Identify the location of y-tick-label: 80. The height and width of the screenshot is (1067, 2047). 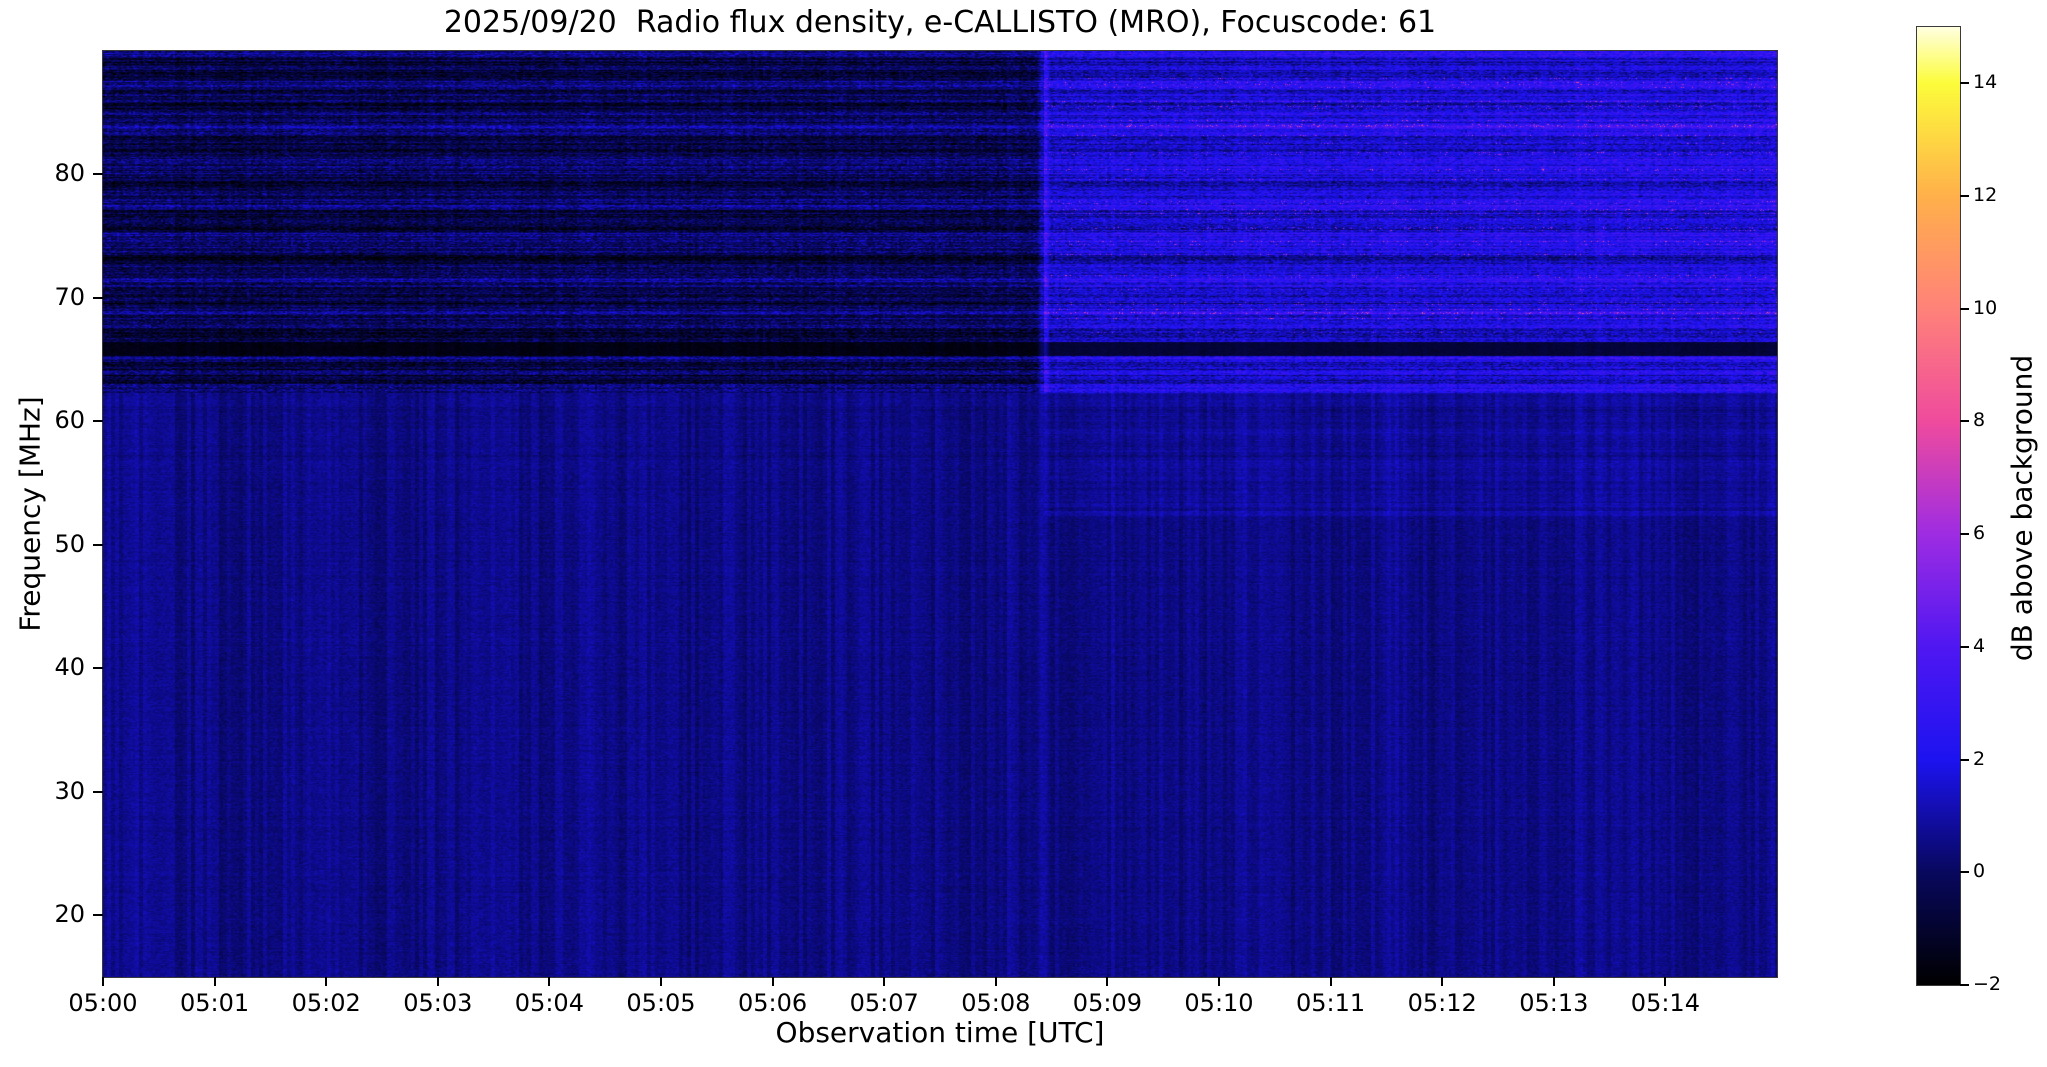
(69, 173).